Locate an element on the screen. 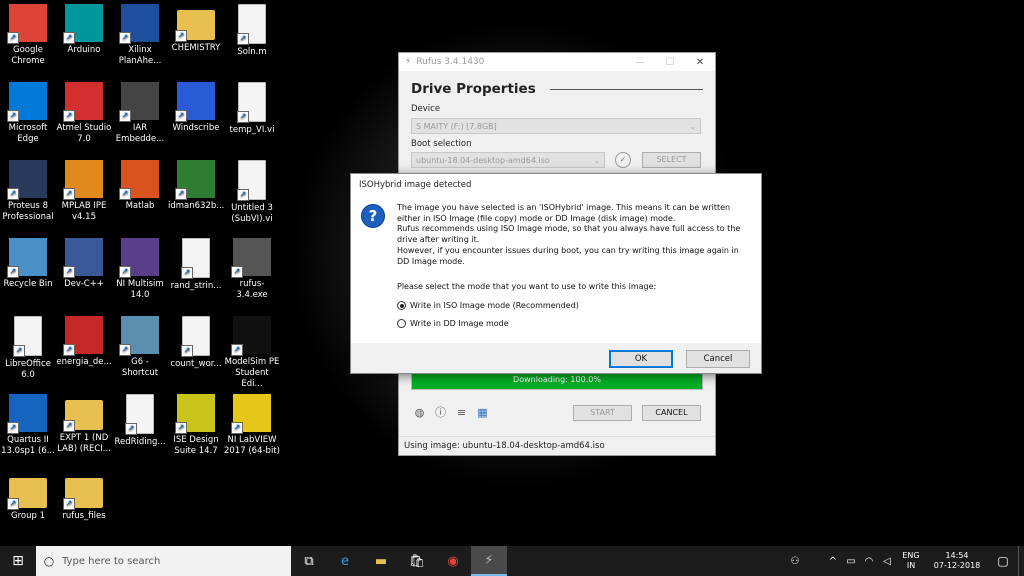  globe-icon: ◍ is located at coordinates (419, 412).